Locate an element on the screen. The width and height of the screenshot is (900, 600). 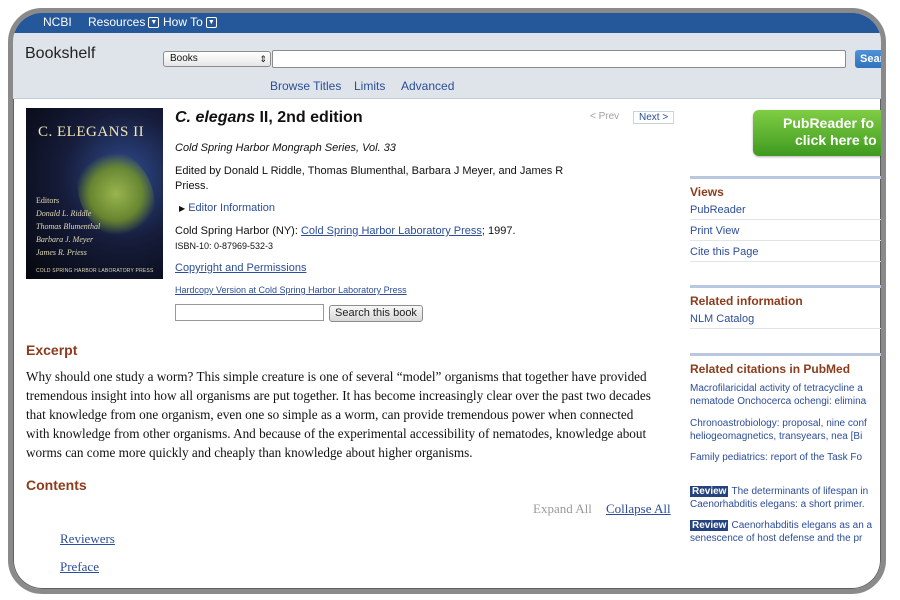
publisher-link: Cold Spring Harbor Laboratory Press is located at coordinates (391, 231).